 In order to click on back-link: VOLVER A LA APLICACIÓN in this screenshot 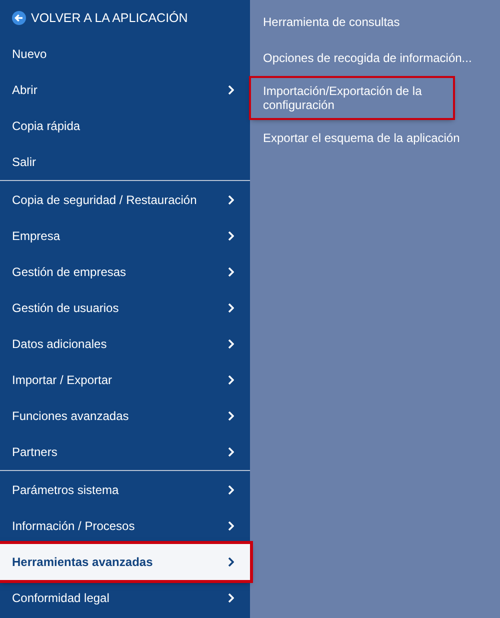, I will do `click(125, 18)`.